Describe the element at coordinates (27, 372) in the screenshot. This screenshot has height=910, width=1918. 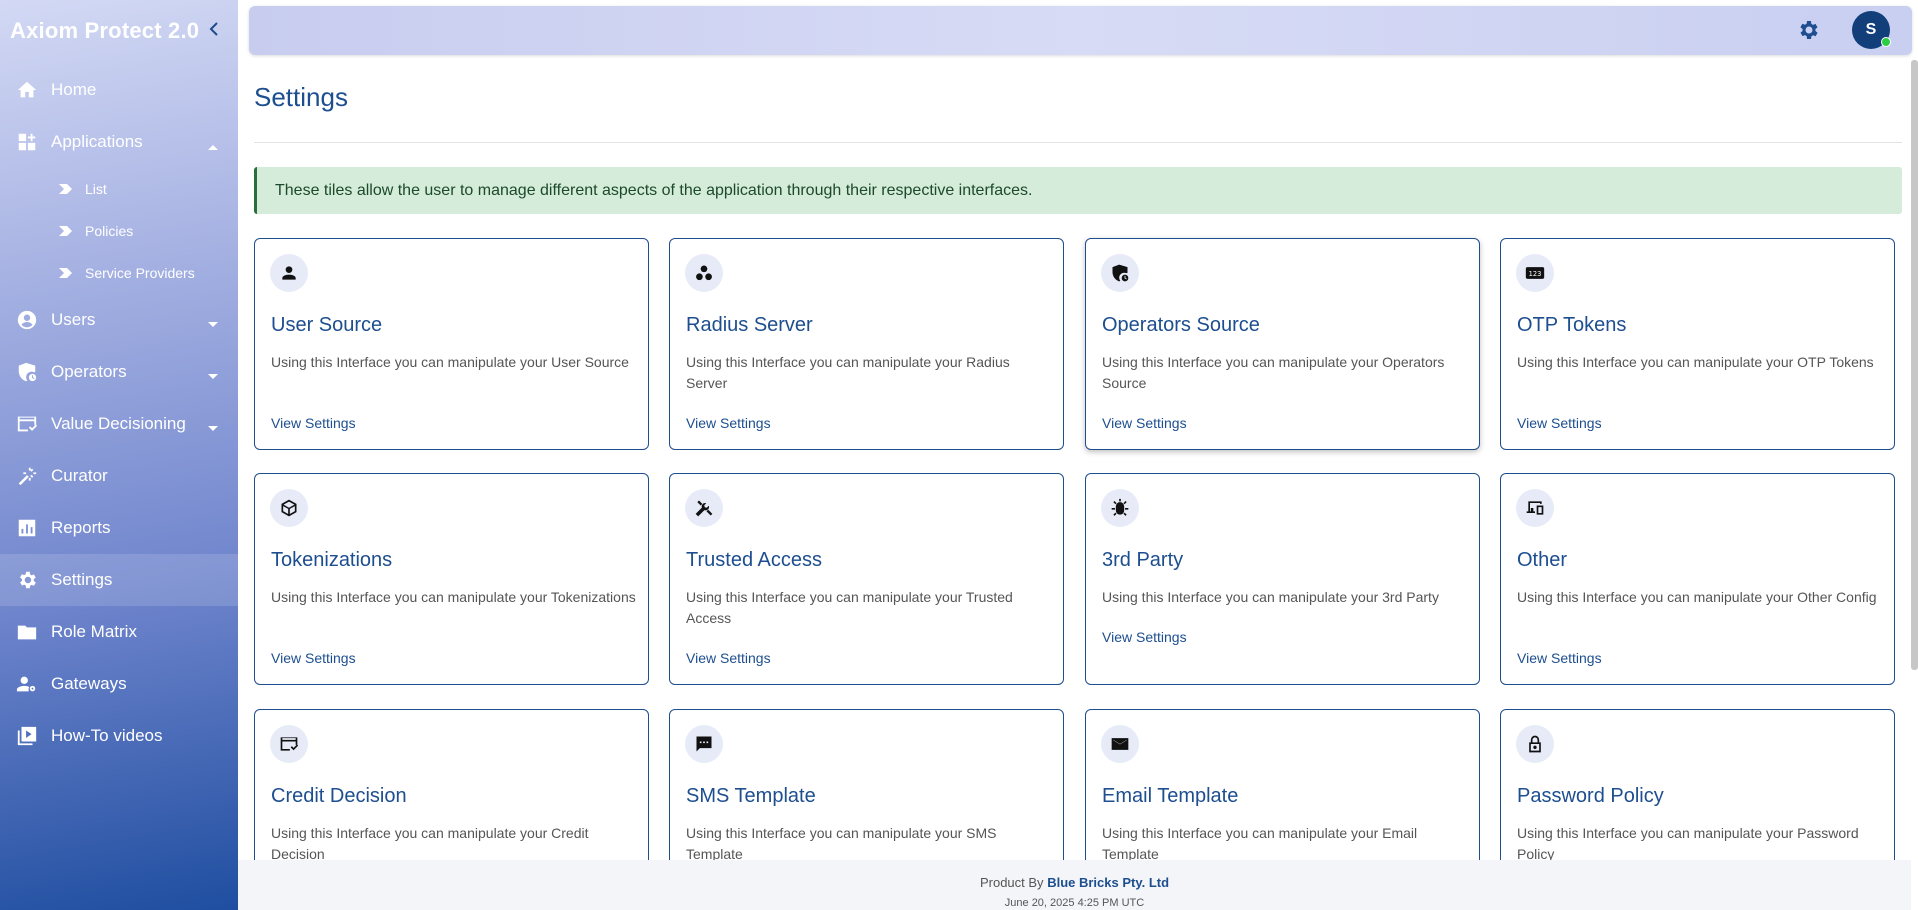
I see `operator-shield-icon` at that location.